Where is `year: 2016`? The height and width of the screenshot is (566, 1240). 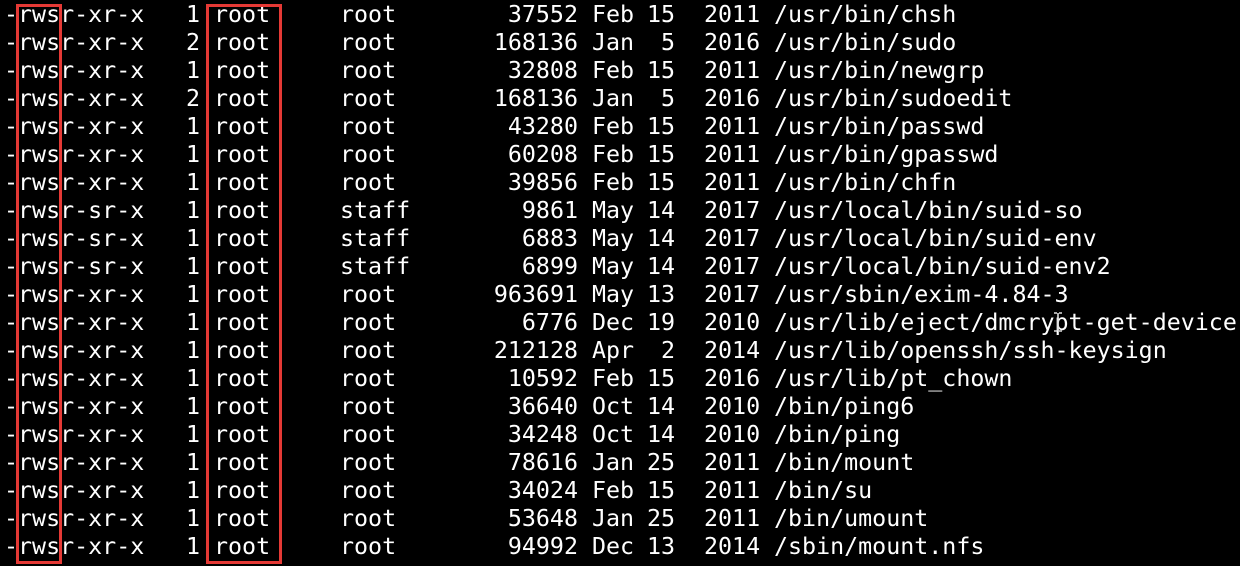 year: 2016 is located at coordinates (732, 98).